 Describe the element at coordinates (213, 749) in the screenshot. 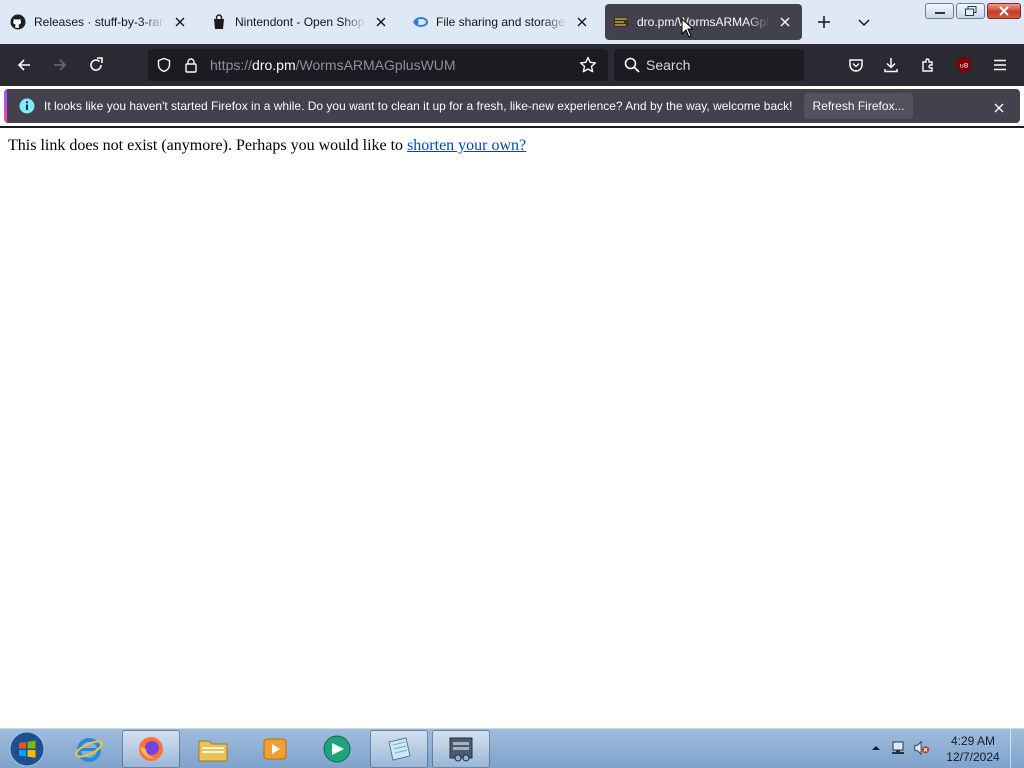

I see `file-explorer-icon` at that location.